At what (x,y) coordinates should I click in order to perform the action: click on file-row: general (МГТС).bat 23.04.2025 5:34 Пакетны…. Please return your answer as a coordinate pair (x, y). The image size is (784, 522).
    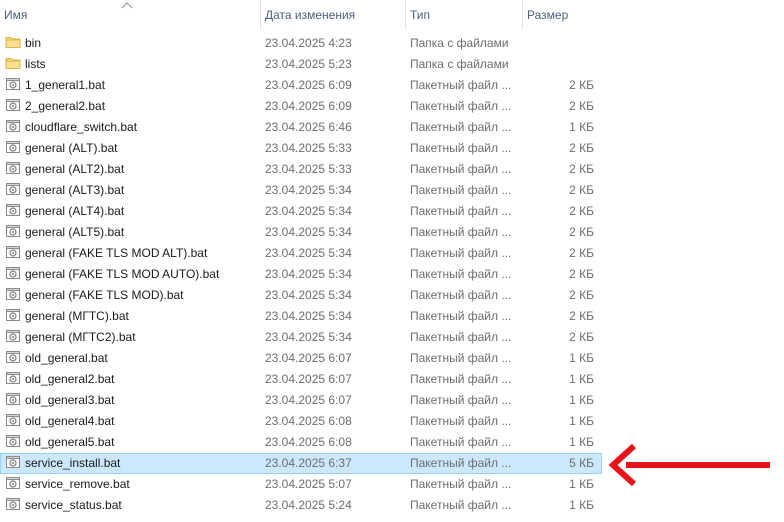
    Looking at the image, I should click on (301, 316).